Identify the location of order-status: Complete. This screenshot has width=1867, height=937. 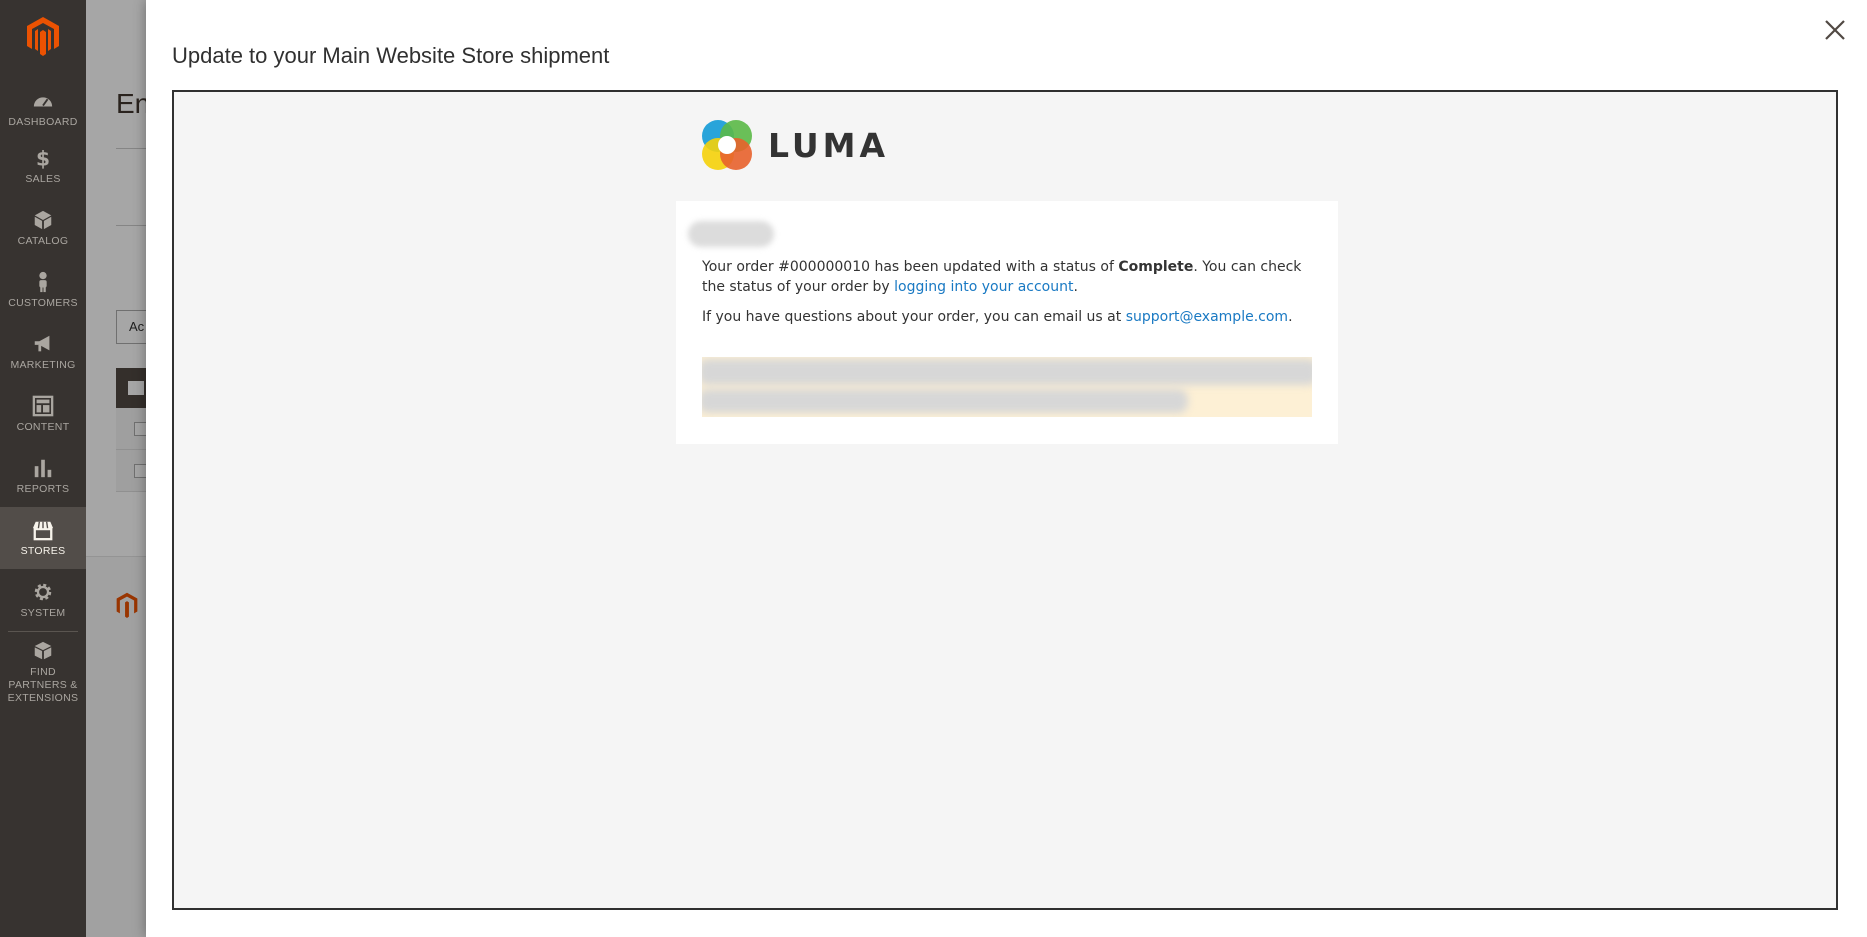
(1156, 267).